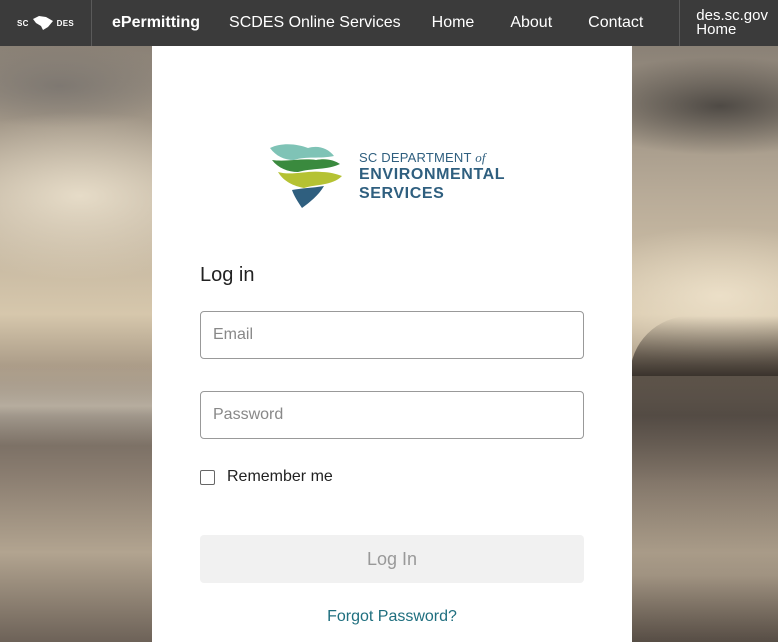 The height and width of the screenshot is (642, 778). What do you see at coordinates (227, 275) in the screenshot?
I see `login-heading: Log in` at bounding box center [227, 275].